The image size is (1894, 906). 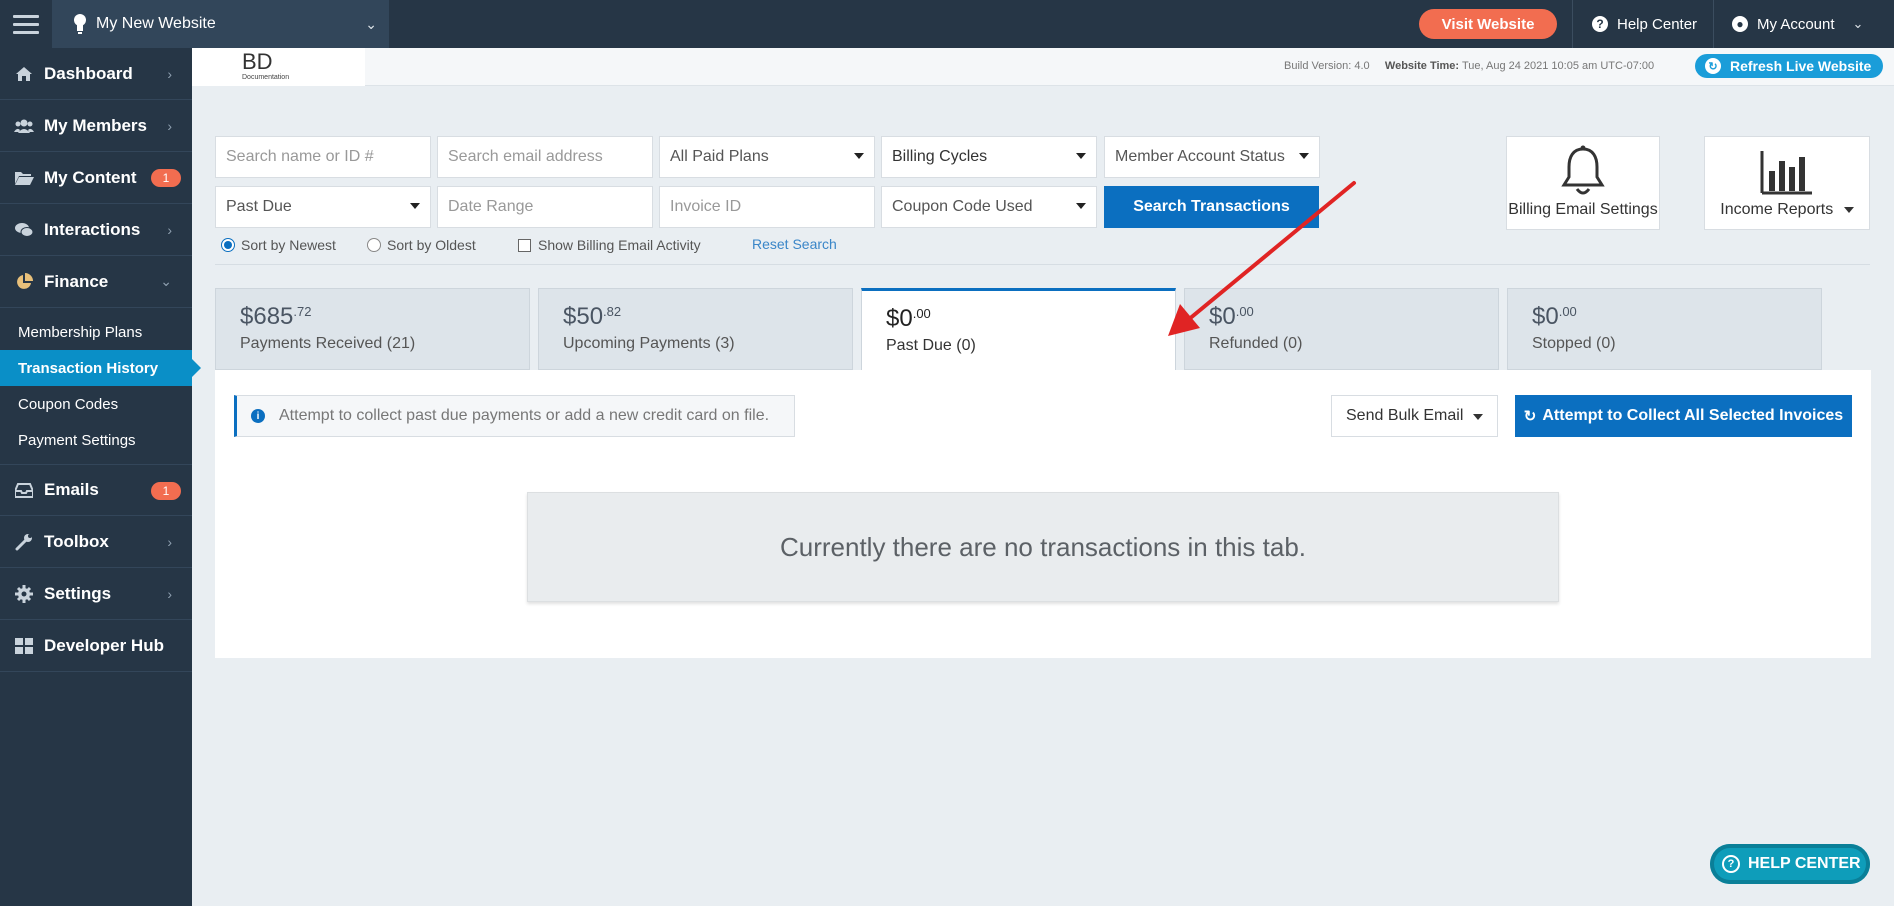 I want to click on reset-search-link: Reset Search, so click(x=794, y=244).